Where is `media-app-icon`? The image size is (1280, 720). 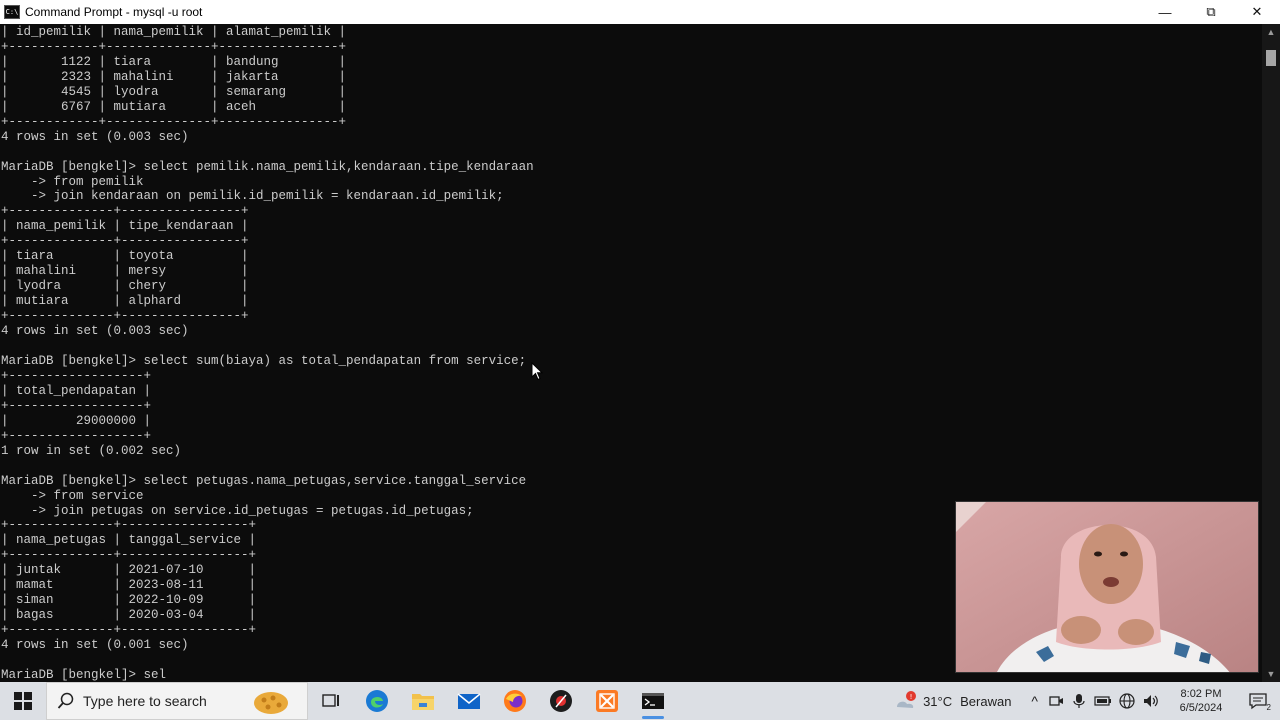
media-app-icon is located at coordinates (561, 701).